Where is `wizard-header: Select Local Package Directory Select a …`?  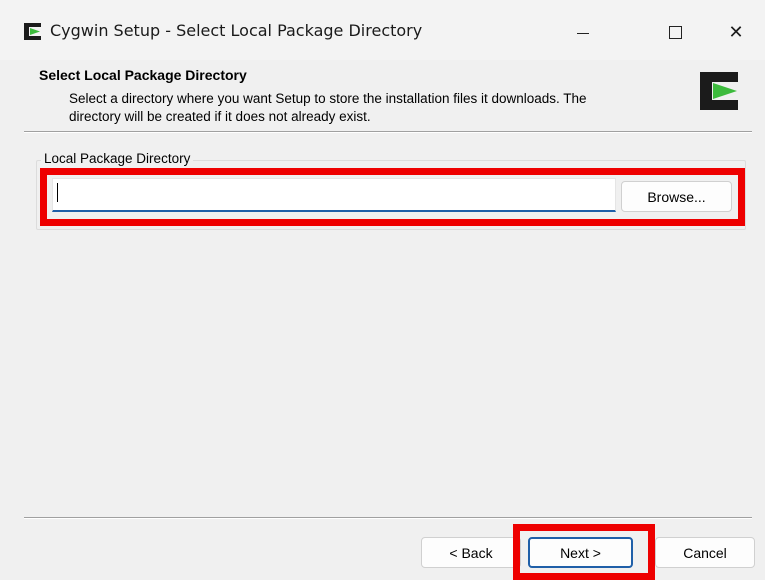
wizard-header: Select Local Package Directory Select a … is located at coordinates (394, 96).